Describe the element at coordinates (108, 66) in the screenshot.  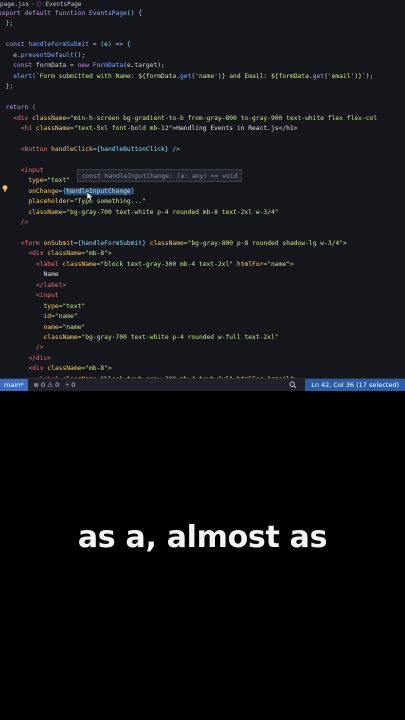
I see `code-token: FormData` at that location.